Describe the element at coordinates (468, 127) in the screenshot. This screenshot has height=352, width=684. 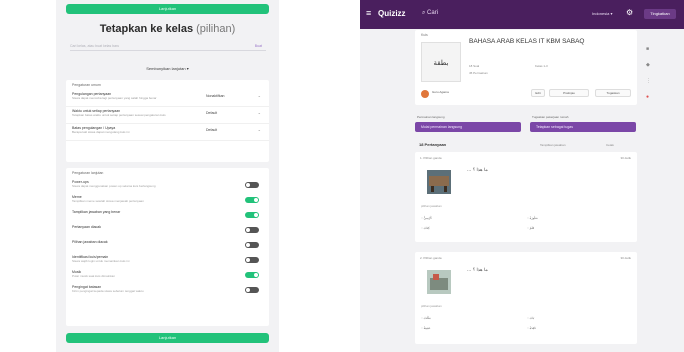
I see `start-live-game-button: Mulai permainan langsung` at that location.